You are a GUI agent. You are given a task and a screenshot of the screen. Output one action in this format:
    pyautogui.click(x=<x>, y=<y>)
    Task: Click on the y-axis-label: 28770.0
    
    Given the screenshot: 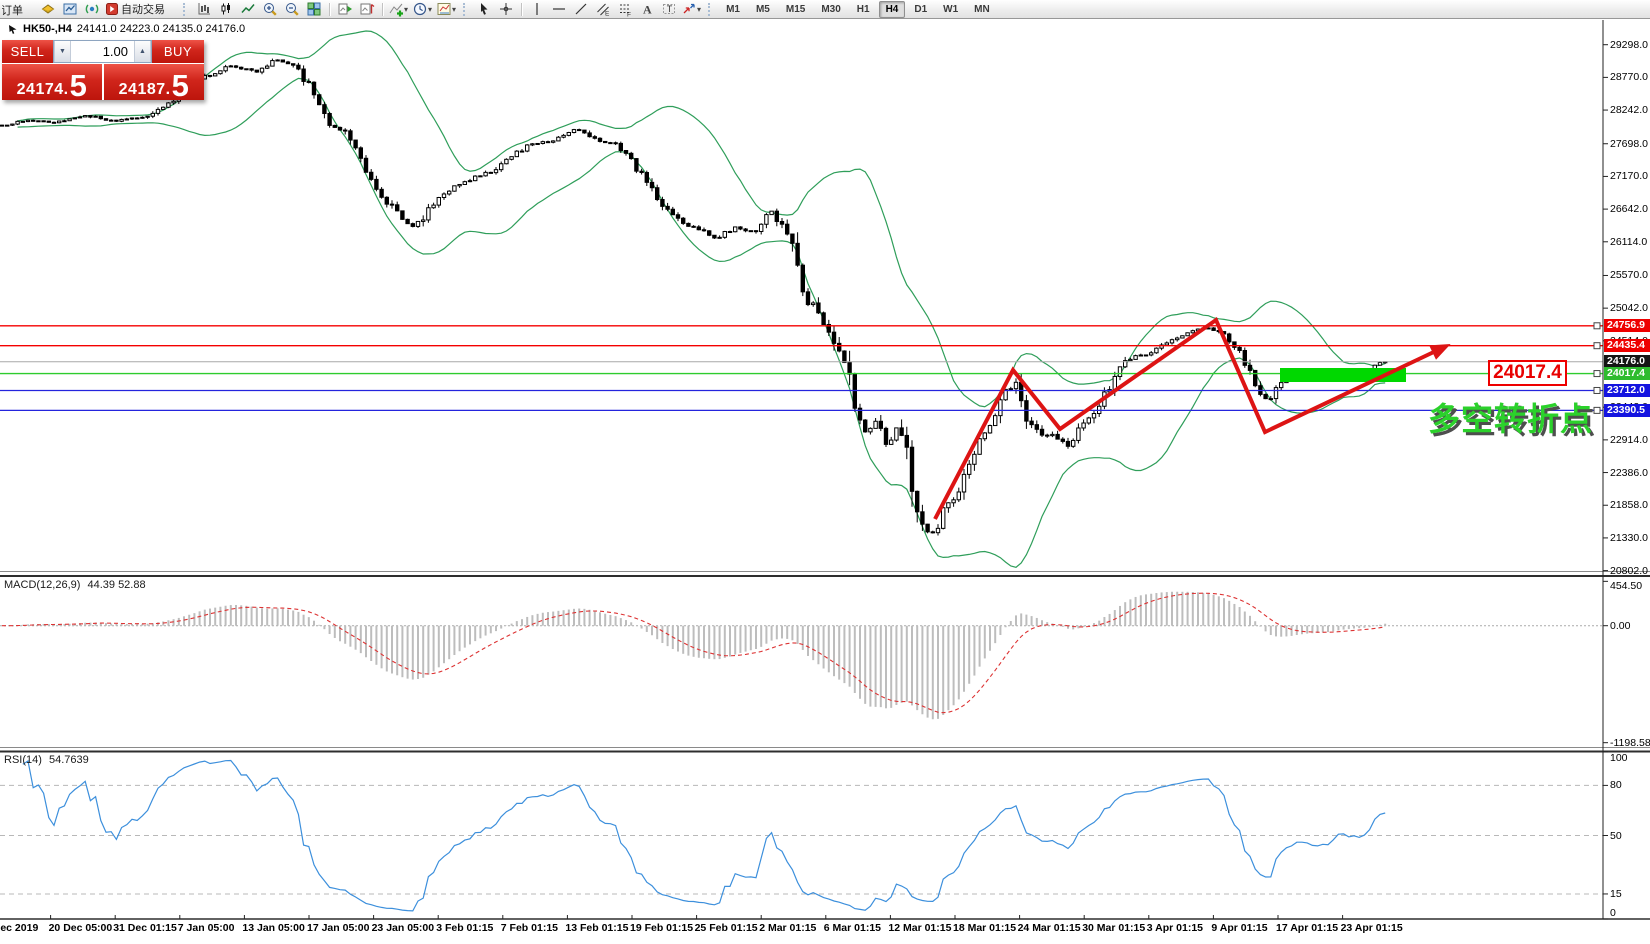 What is the action you would take?
    pyautogui.click(x=1629, y=77)
    